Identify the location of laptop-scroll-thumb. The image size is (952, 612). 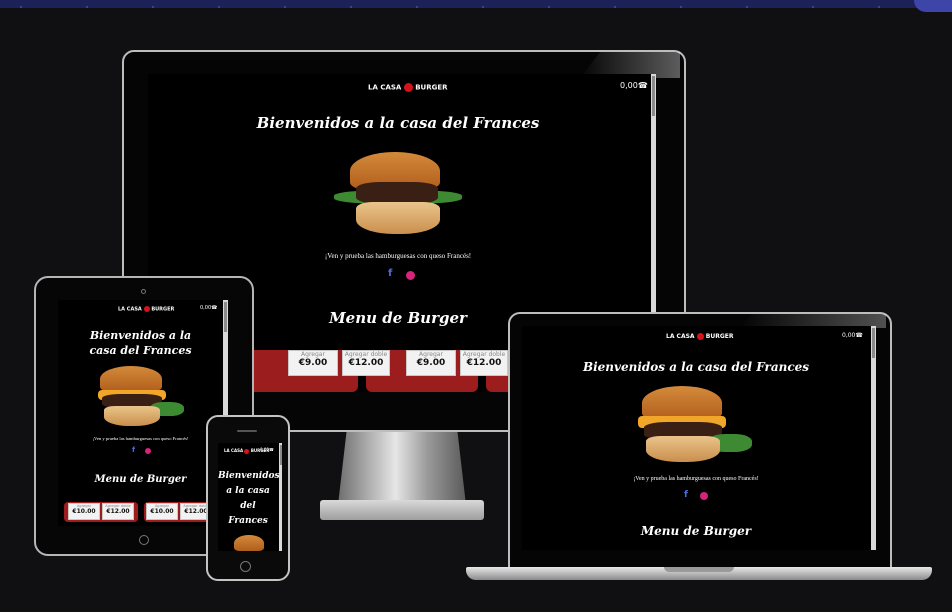
(873, 343).